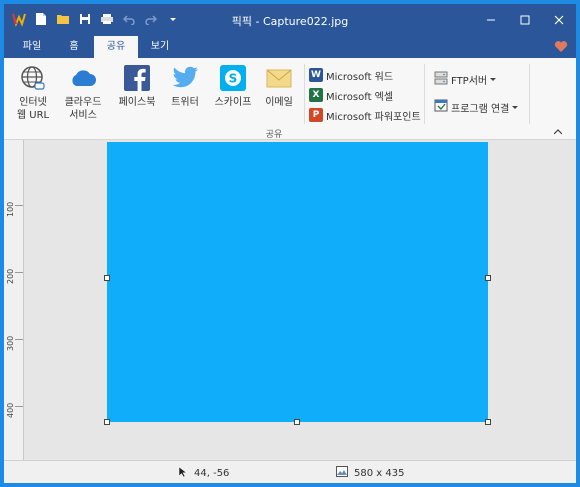 Image resolution: width=580 pixels, height=487 pixels. What do you see at coordinates (185, 102) in the screenshot?
I see `twitter-label: 트위터` at bounding box center [185, 102].